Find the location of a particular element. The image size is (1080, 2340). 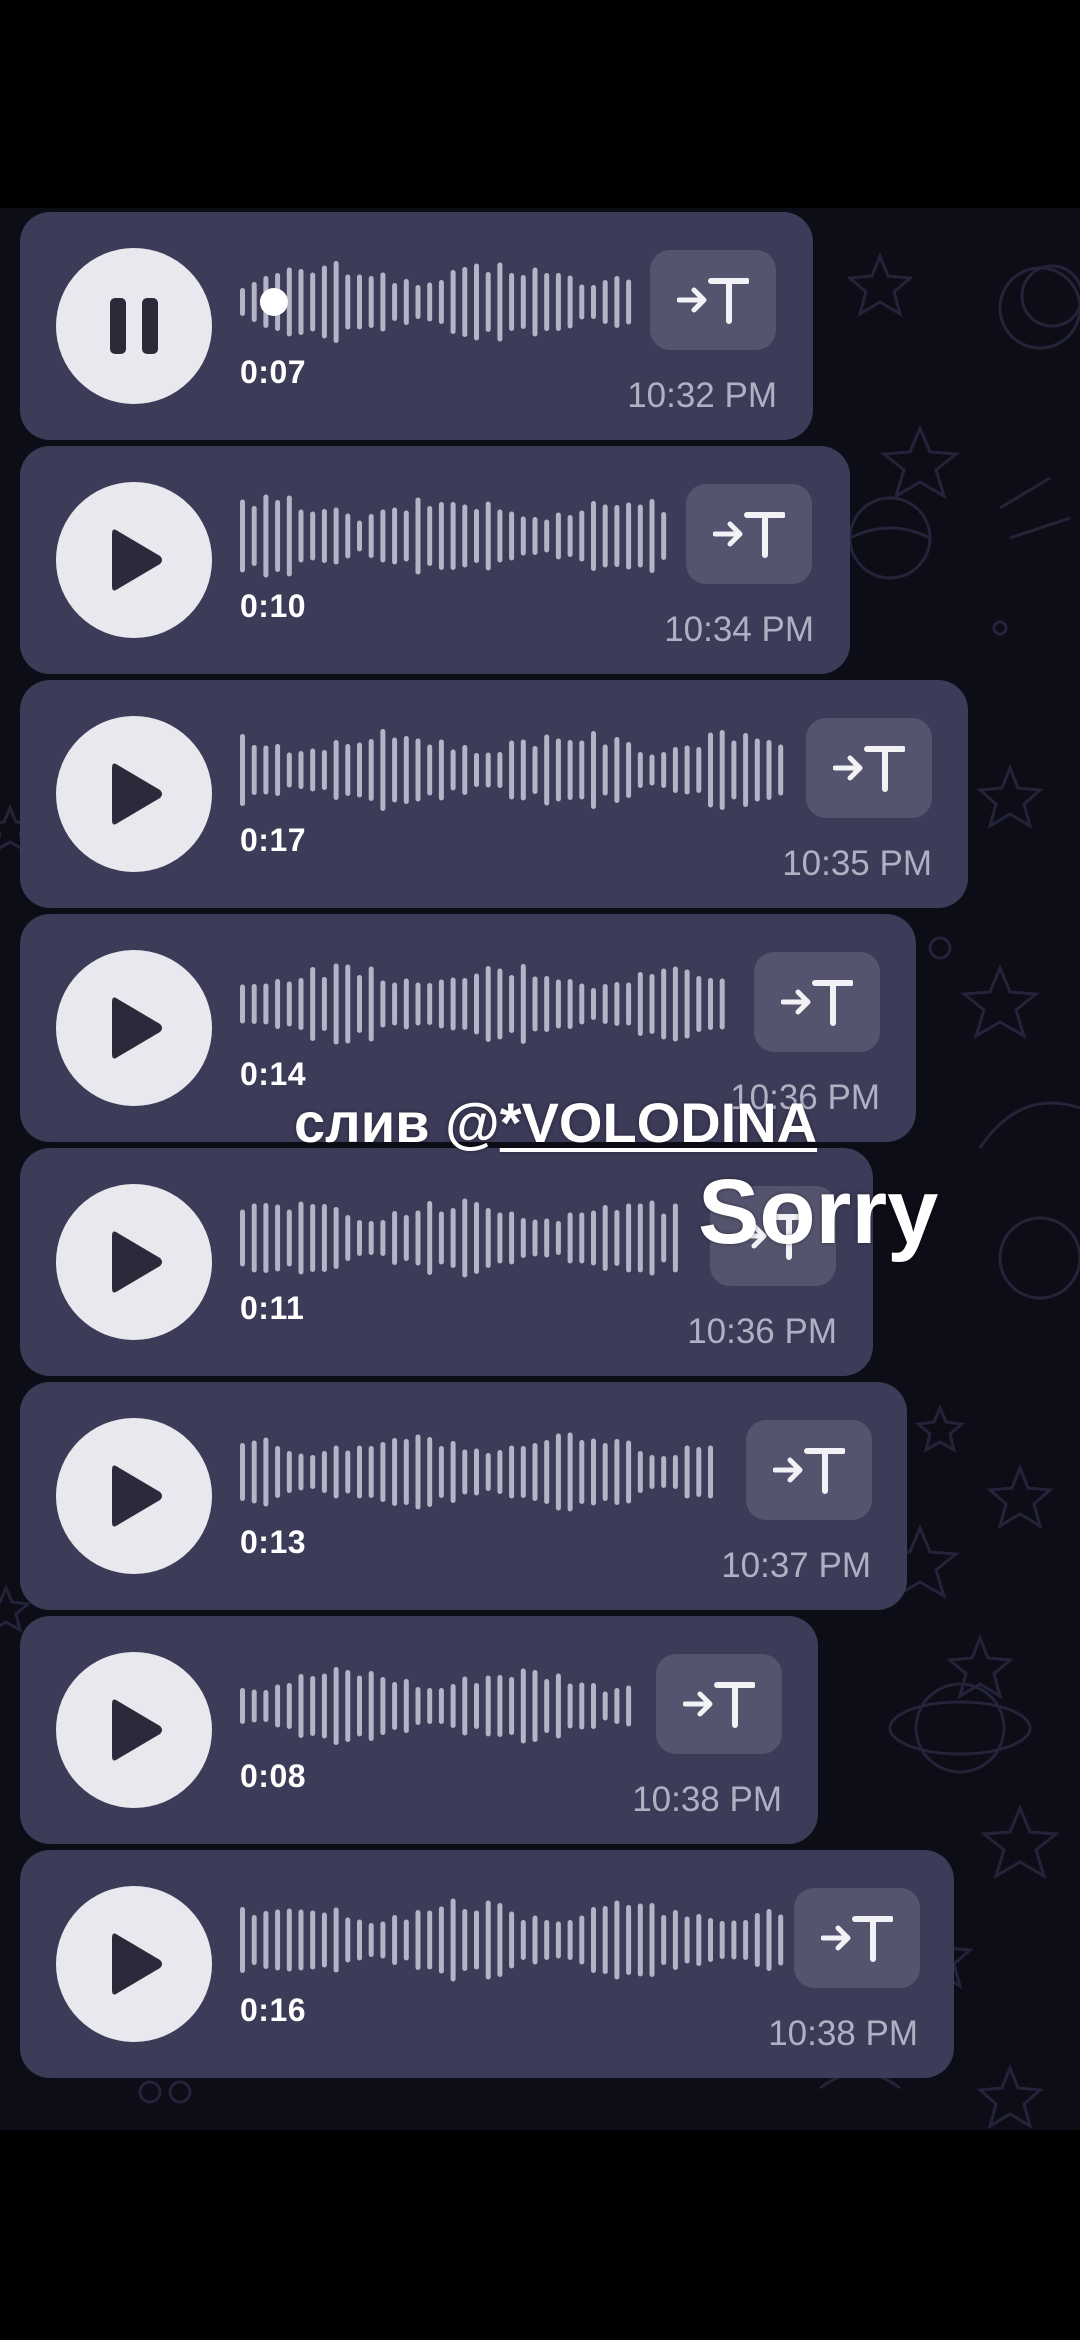

voice-message-bubble: 0:17 10:35 PM is located at coordinates (494, 794).